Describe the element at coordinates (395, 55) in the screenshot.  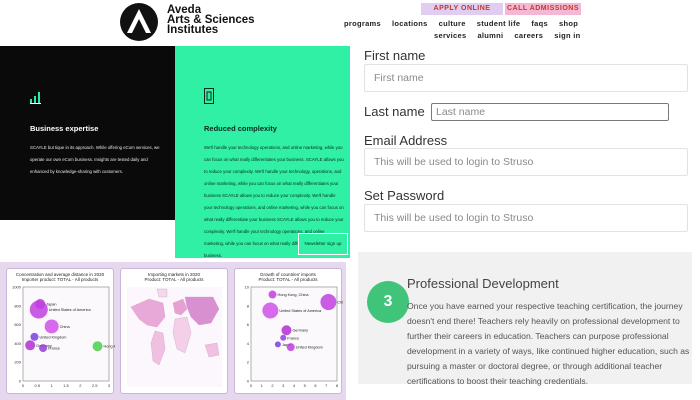
I see `first-name-label: First name` at that location.